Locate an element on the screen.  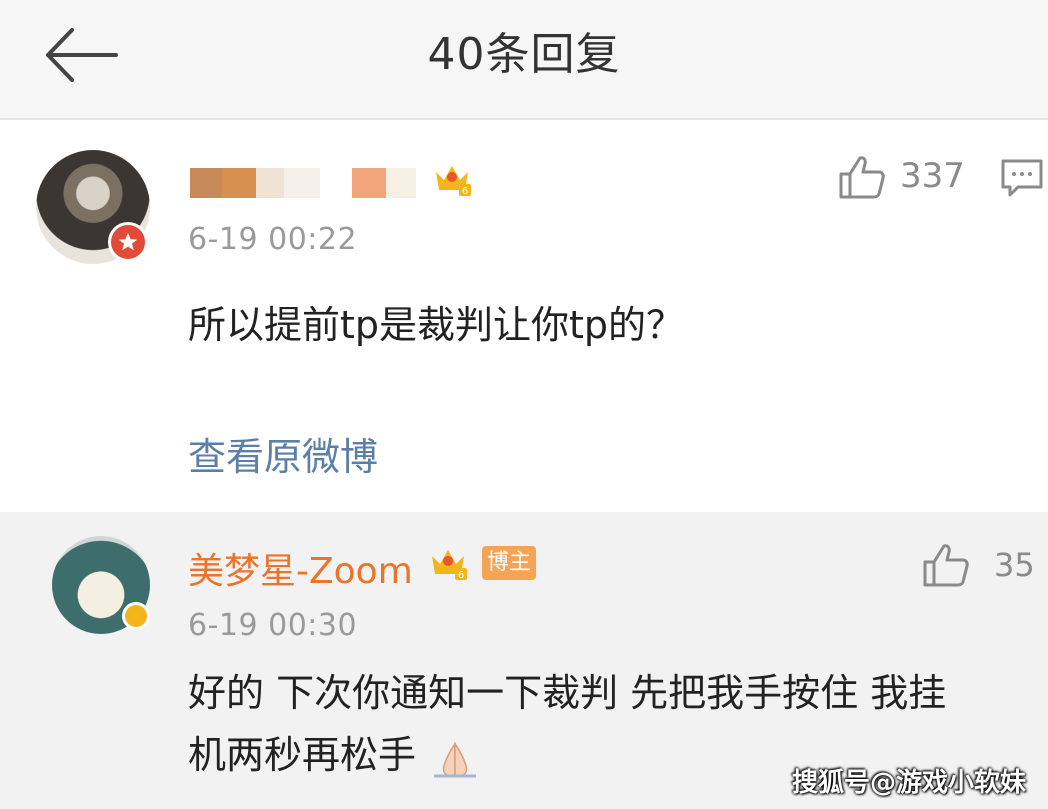
praying-hands-icon is located at coordinates (455, 759).